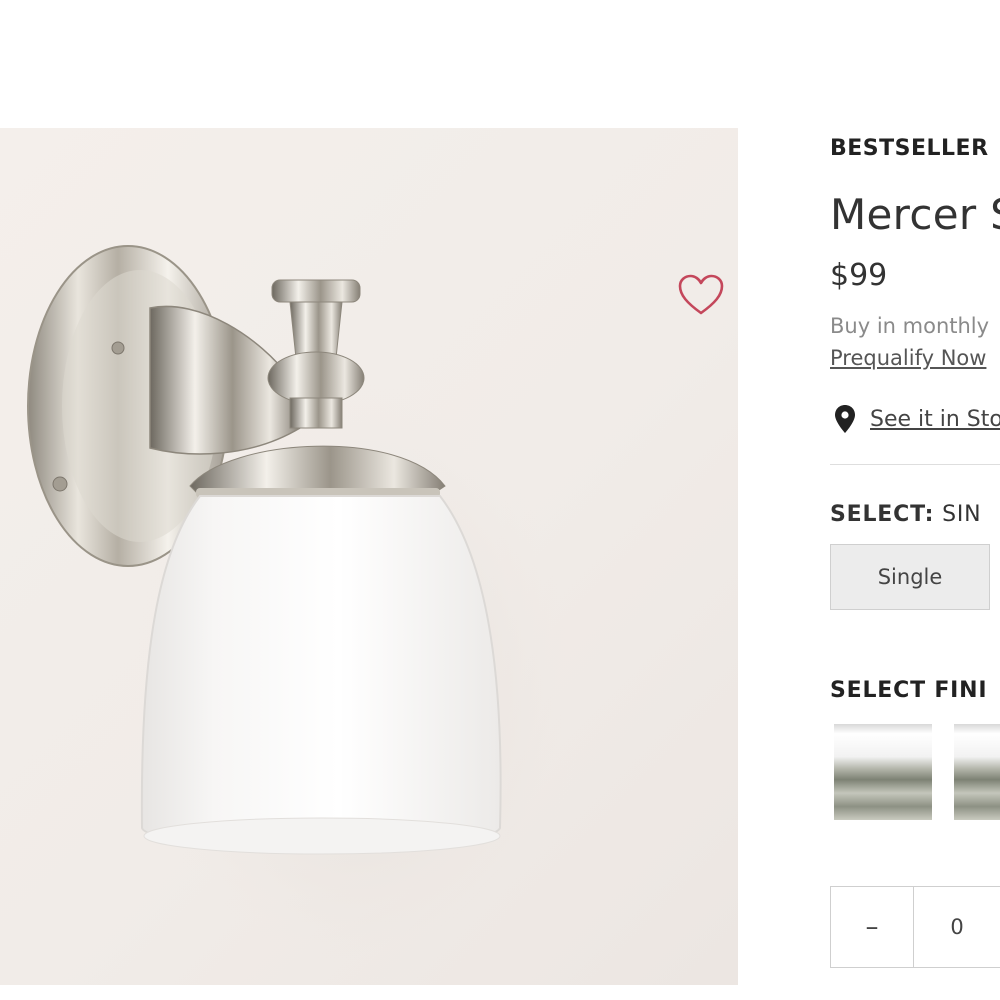  I want to click on store-availability: See it in Sto, so click(915, 419).